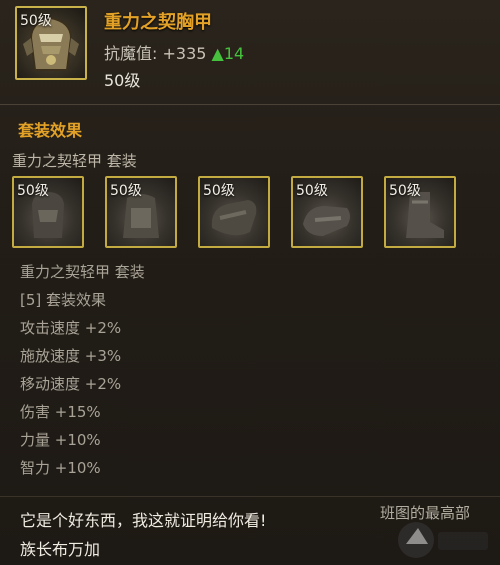 The width and height of the screenshot is (500, 565). What do you see at coordinates (122, 80) in the screenshot?
I see `item-level: 50级` at bounding box center [122, 80].